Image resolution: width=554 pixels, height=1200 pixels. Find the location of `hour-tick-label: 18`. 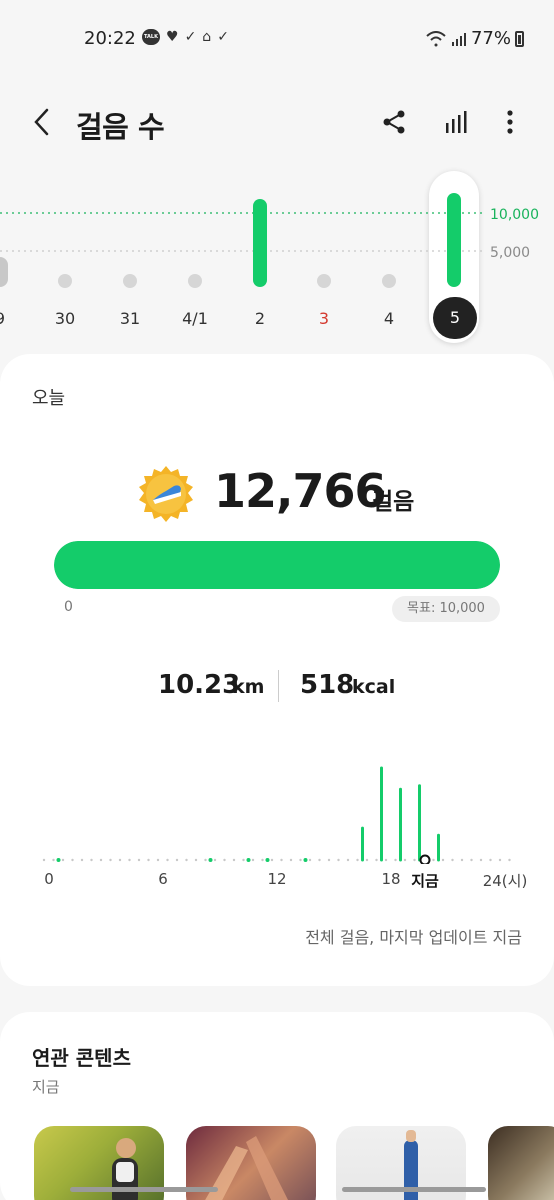

hour-tick-label: 18 is located at coordinates (391, 879).